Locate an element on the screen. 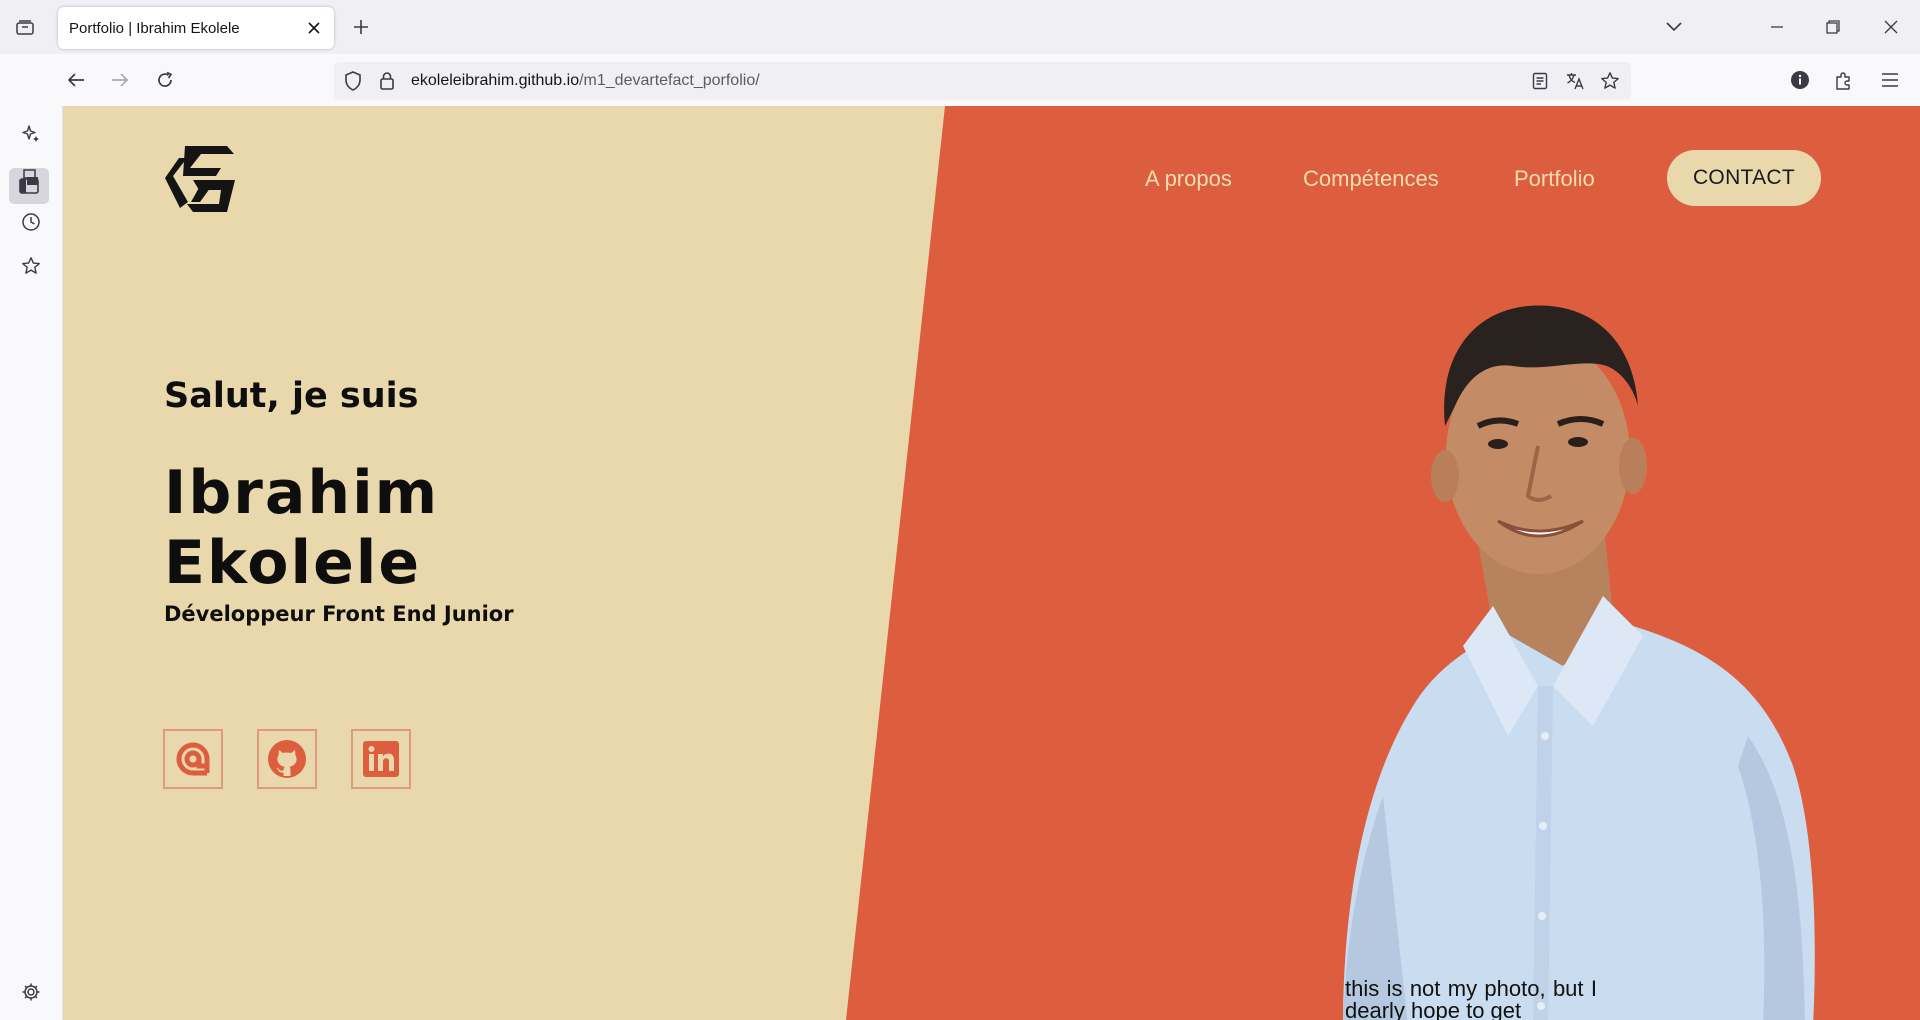 This screenshot has width=1920, height=1020. email-icon is located at coordinates (193, 759).